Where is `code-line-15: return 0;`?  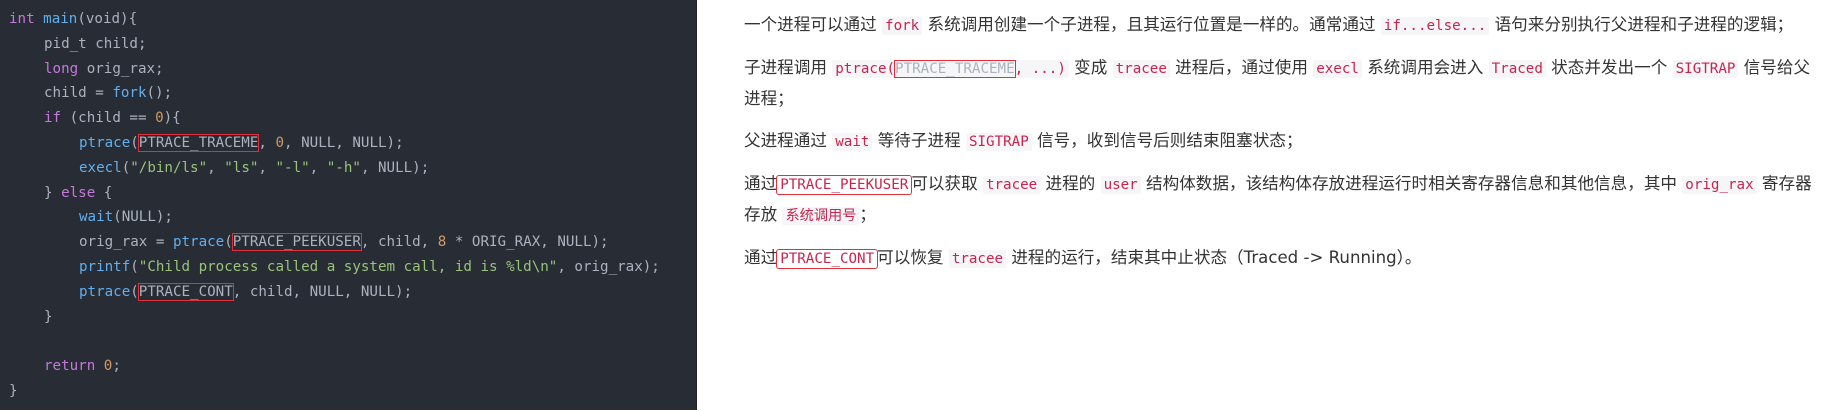
code-line-15: return 0; is located at coordinates (348, 366).